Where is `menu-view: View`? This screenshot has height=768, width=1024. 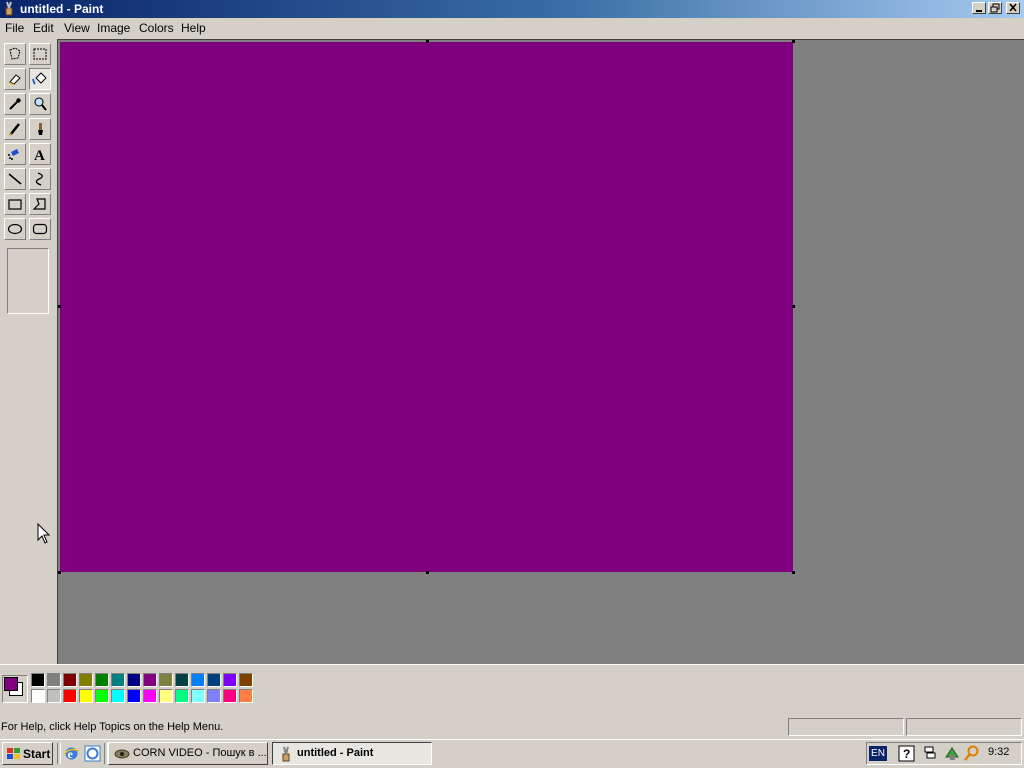
menu-view: View is located at coordinates (77, 28).